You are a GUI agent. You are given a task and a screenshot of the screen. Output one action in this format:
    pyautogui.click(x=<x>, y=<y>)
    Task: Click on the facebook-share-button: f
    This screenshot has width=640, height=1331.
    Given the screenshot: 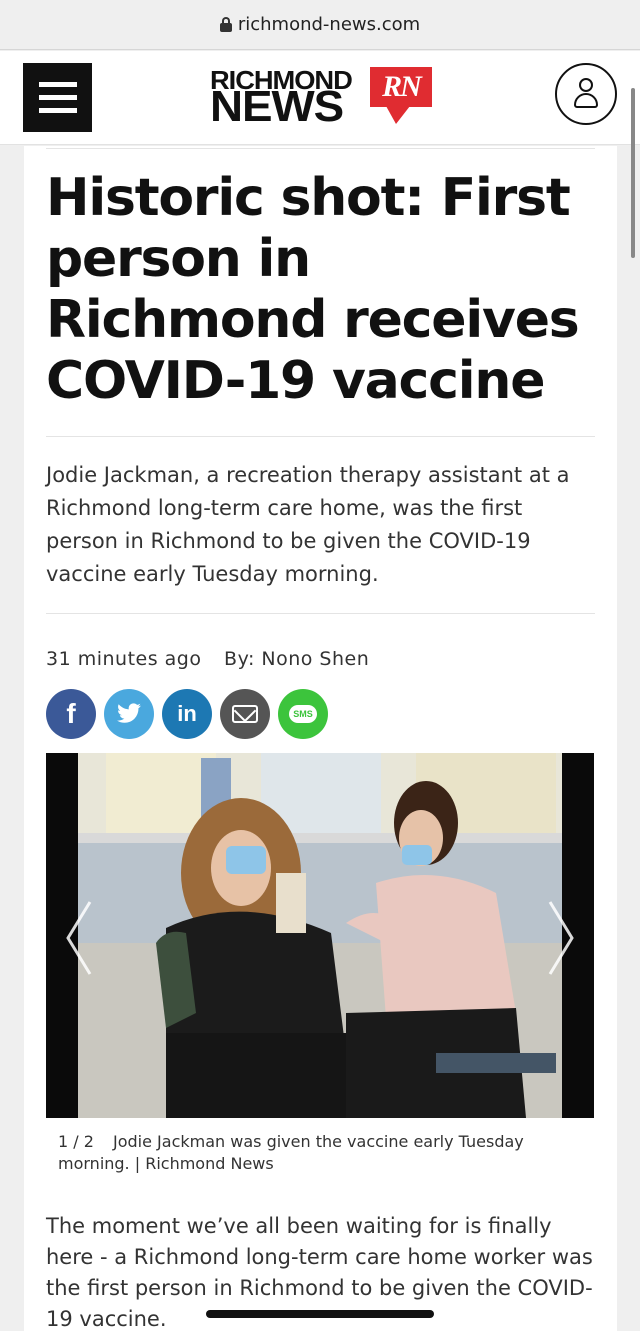 What is the action you would take?
    pyautogui.click(x=71, y=714)
    